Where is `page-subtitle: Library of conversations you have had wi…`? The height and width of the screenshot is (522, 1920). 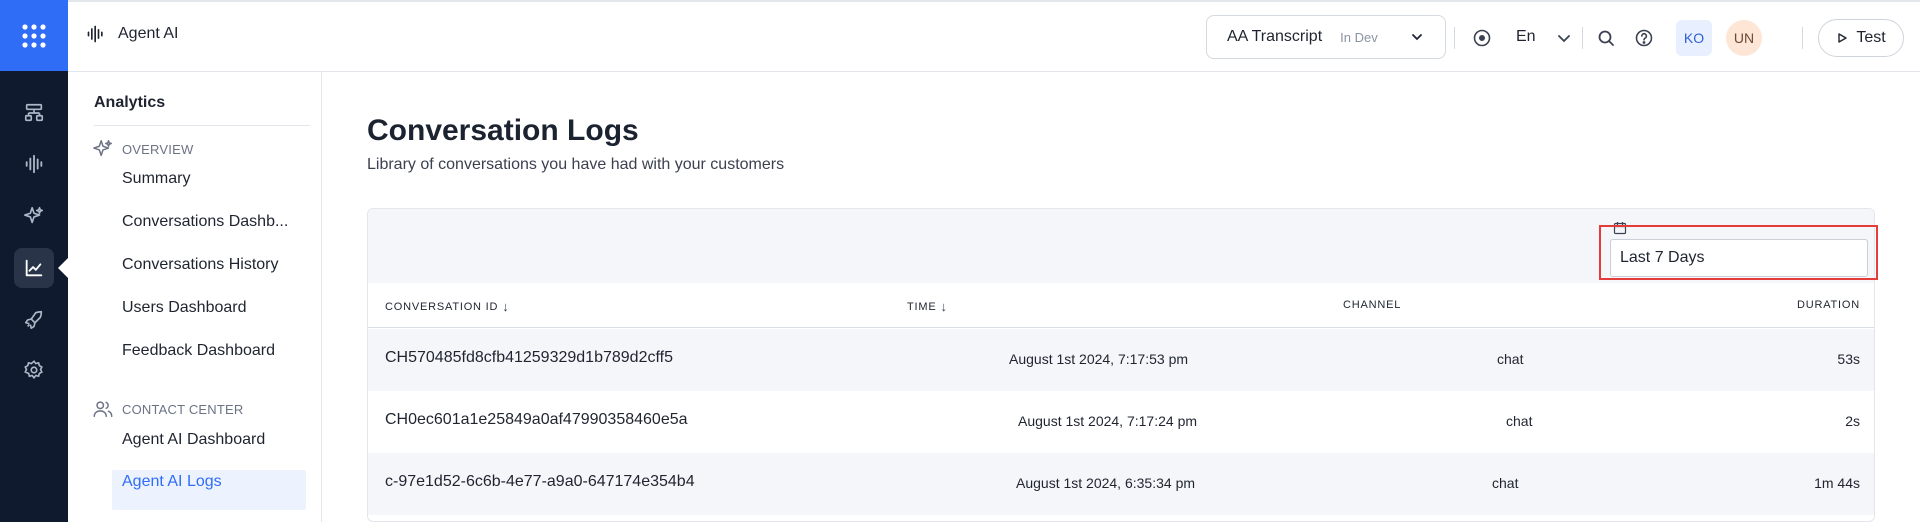
page-subtitle: Library of conversations you have had wi… is located at coordinates (576, 164).